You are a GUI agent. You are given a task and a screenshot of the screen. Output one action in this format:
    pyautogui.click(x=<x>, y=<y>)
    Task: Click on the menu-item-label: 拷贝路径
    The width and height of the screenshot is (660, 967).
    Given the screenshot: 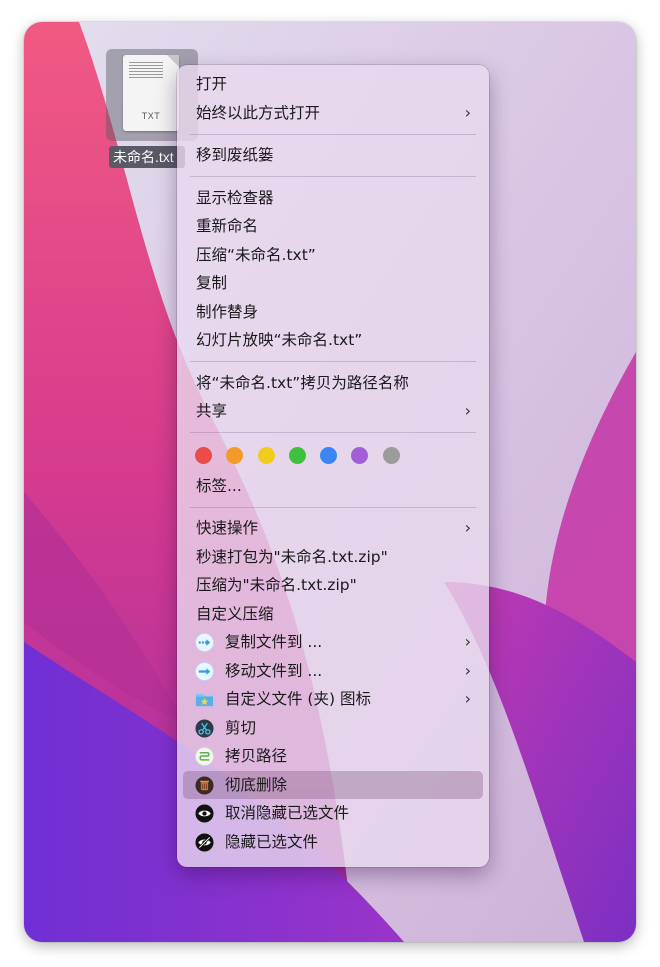 What is the action you would take?
    pyautogui.click(x=256, y=756)
    